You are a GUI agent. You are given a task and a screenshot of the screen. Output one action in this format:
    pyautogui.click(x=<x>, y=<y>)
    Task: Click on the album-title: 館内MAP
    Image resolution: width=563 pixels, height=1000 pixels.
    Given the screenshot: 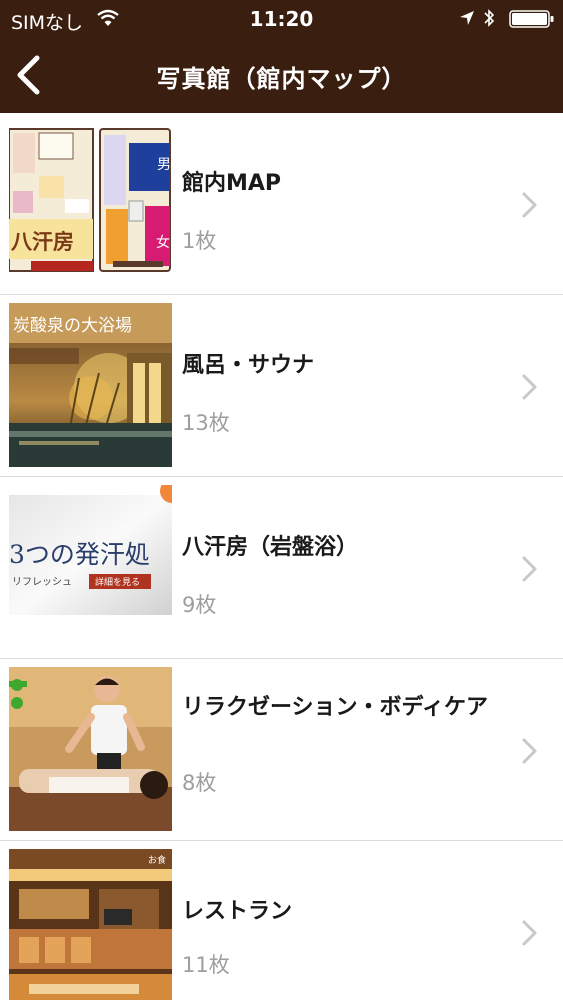 What is the action you would take?
    pyautogui.click(x=232, y=183)
    